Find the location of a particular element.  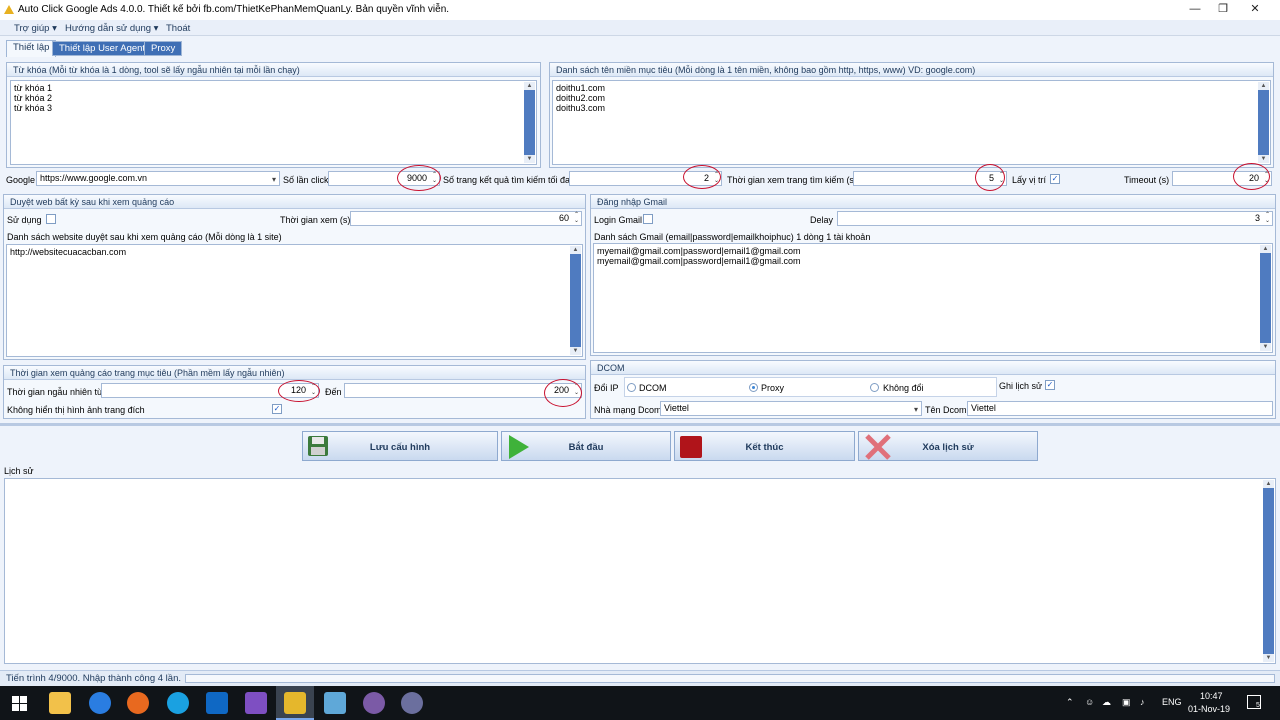

menu-bar: Trợ giúp ▾ Hướng dẫn sử dụng ▾ Thoát is located at coordinates (640, 28).